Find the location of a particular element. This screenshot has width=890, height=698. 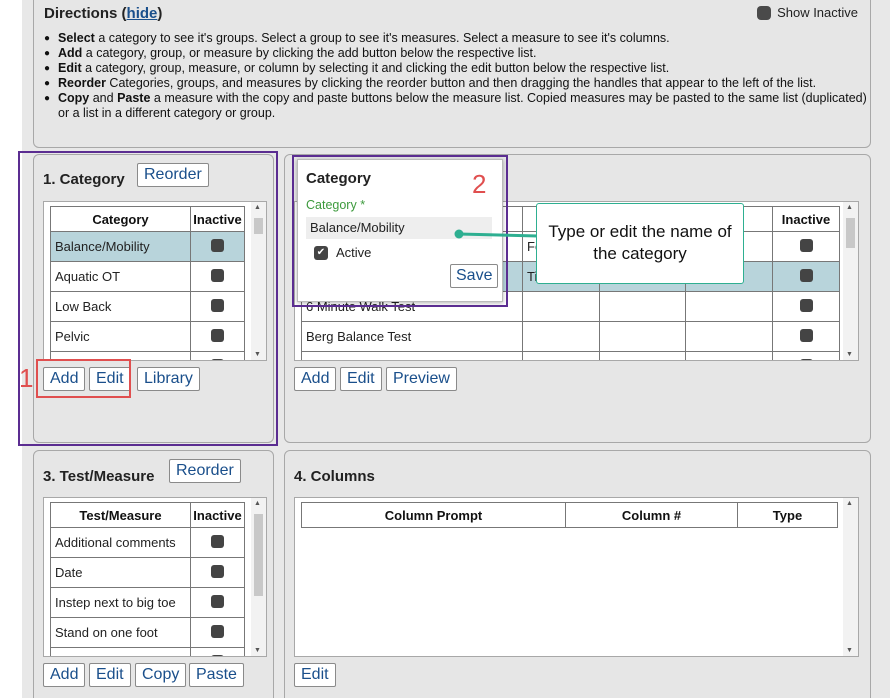

columns-scrollbar: ▲ ▼ is located at coordinates (850, 577).